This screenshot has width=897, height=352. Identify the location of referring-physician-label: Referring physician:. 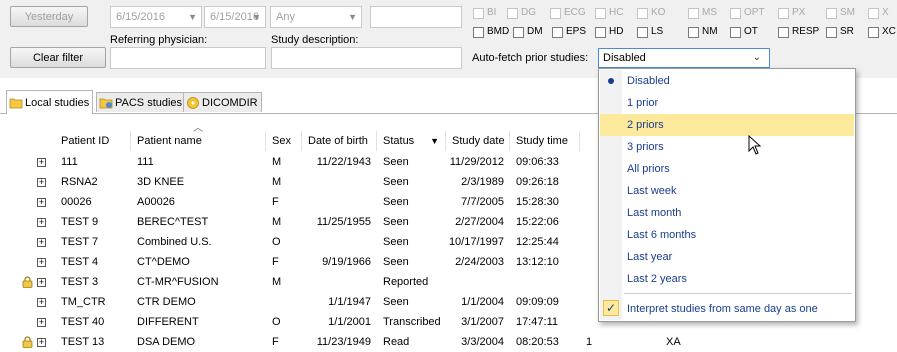
(159, 40).